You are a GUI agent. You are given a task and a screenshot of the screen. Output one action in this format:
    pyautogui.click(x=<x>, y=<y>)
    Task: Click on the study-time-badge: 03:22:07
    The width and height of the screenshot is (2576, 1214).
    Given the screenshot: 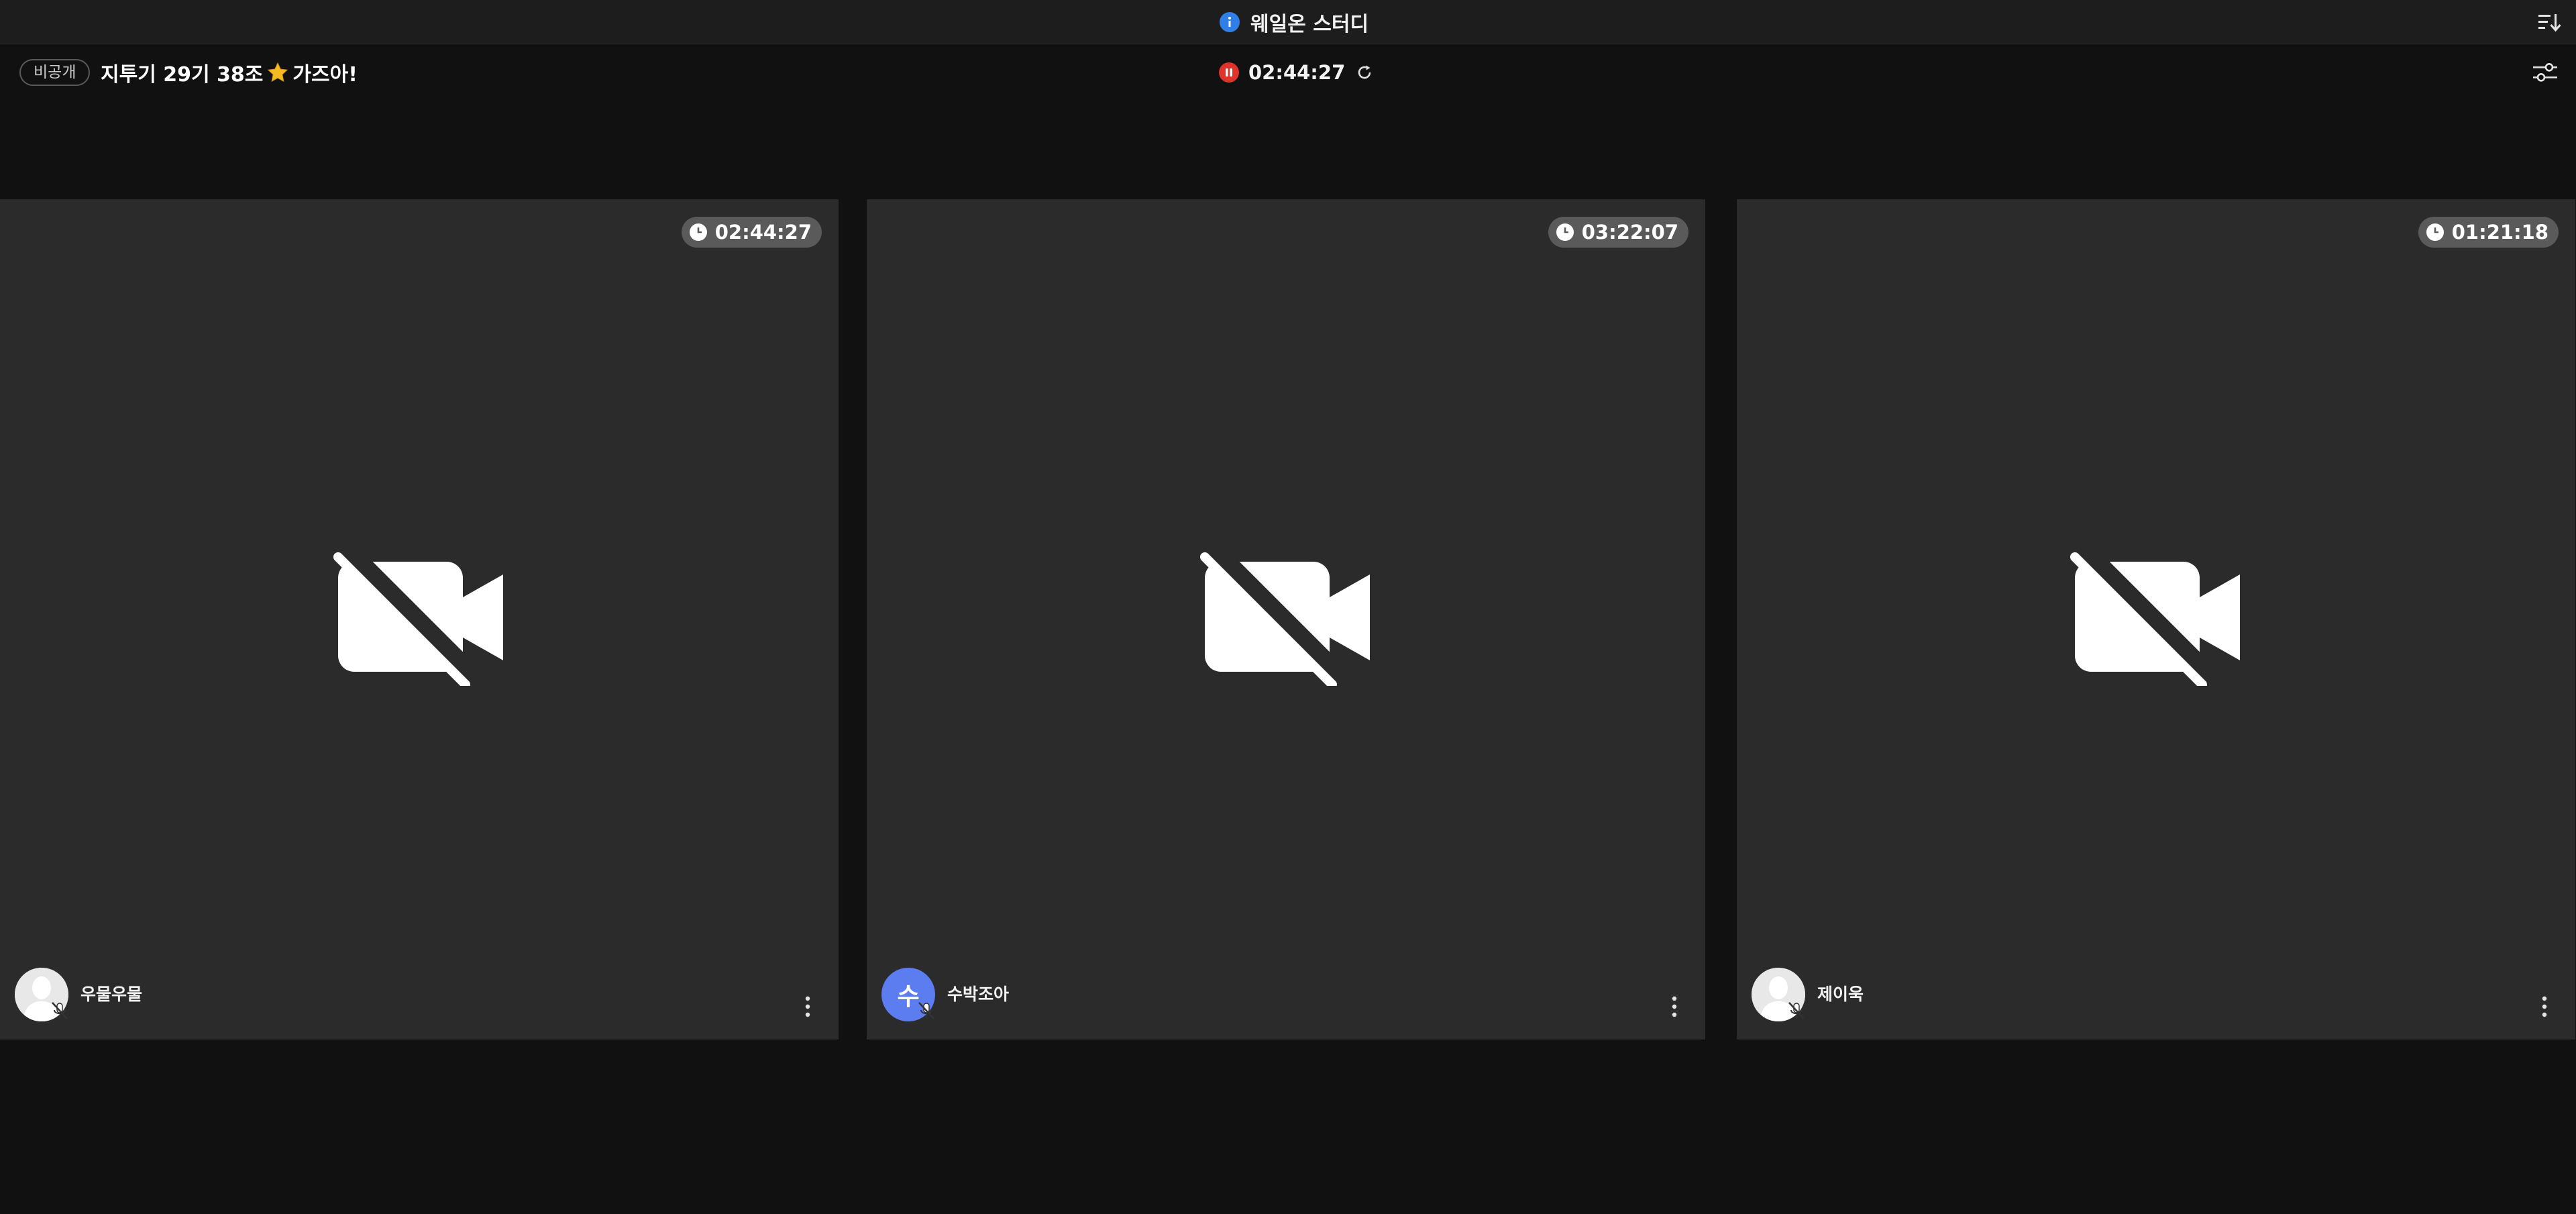 What is the action you would take?
    pyautogui.click(x=1618, y=233)
    